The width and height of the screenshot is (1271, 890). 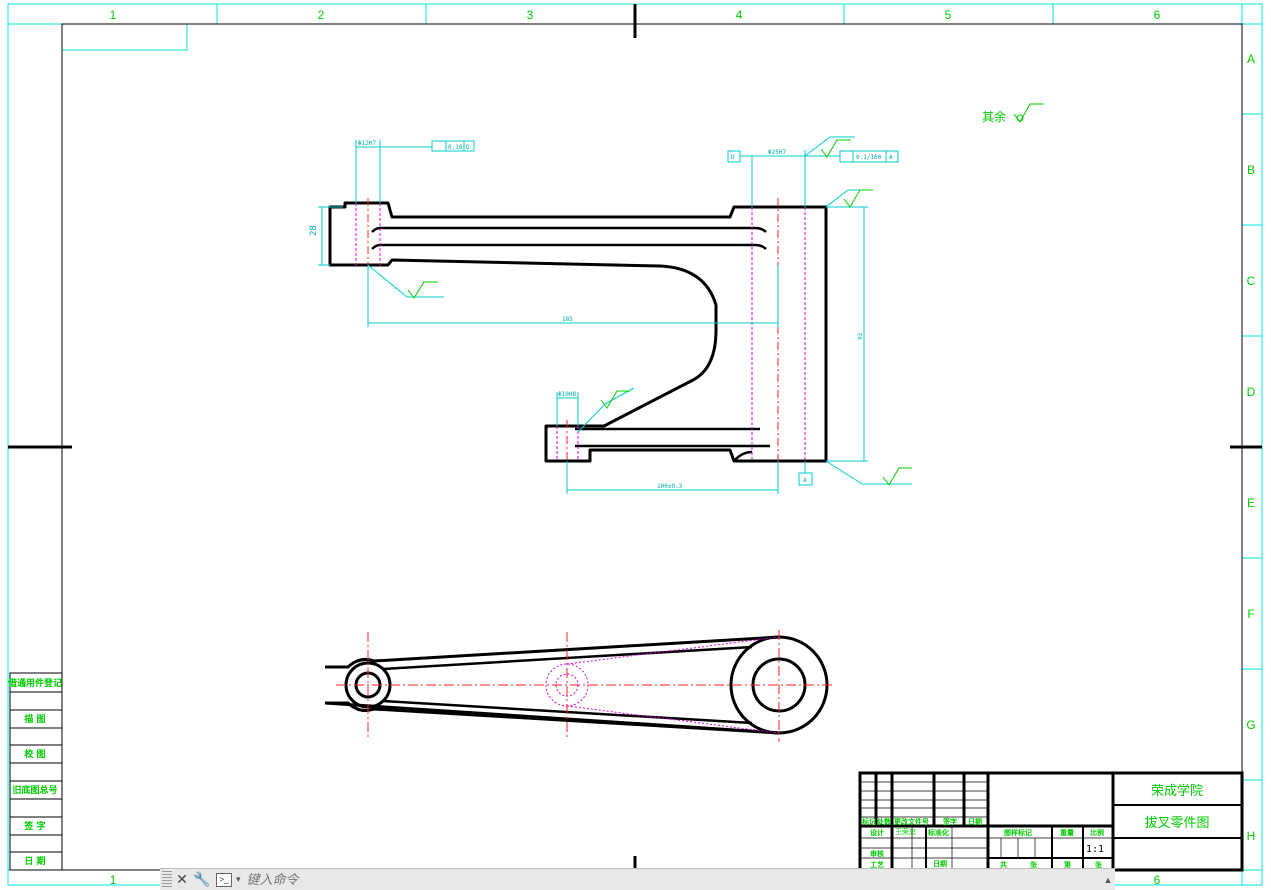 I want to click on side-table: 借通用件登记 描 图 校 图 旧底图总号 签 字 日 期, so click(x=35, y=771).